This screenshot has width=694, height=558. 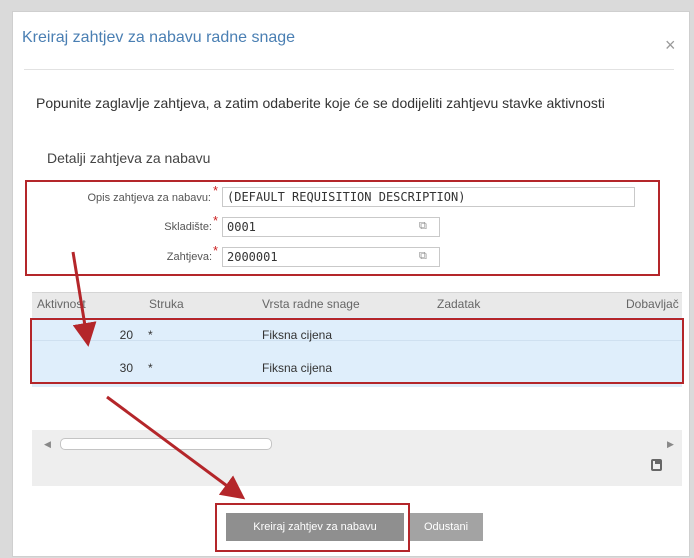 What do you see at coordinates (158, 375) in the screenshot?
I see `annotation-arrows` at bounding box center [158, 375].